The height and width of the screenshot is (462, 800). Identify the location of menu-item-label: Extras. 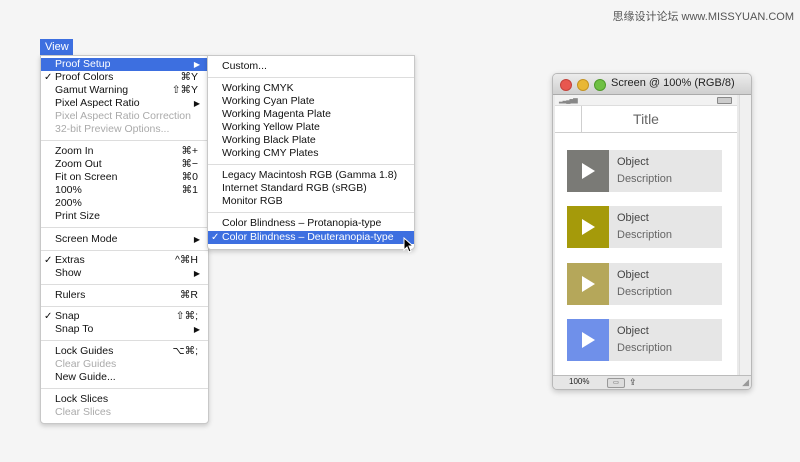
(70, 260).